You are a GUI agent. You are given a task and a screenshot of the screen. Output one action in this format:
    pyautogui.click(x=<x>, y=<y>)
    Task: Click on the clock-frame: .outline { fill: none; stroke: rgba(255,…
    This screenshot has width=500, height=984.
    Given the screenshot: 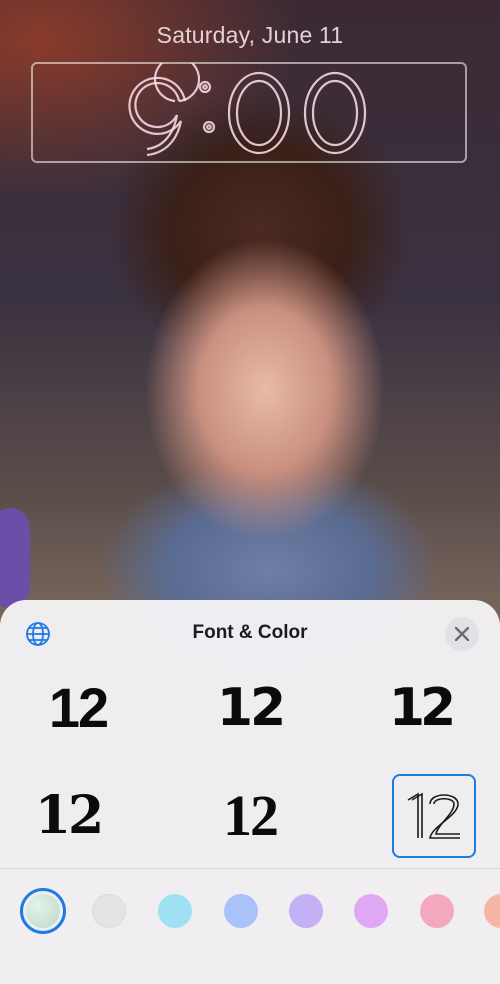 What is the action you would take?
    pyautogui.click(x=249, y=112)
    